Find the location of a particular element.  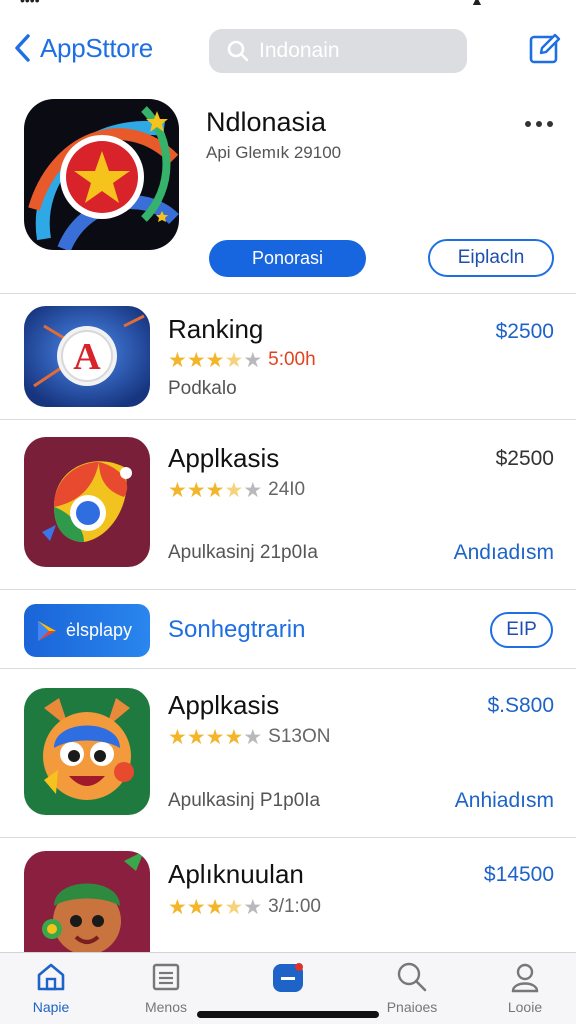

status-bar: •••• ▲ is located at coordinates (288, 7).